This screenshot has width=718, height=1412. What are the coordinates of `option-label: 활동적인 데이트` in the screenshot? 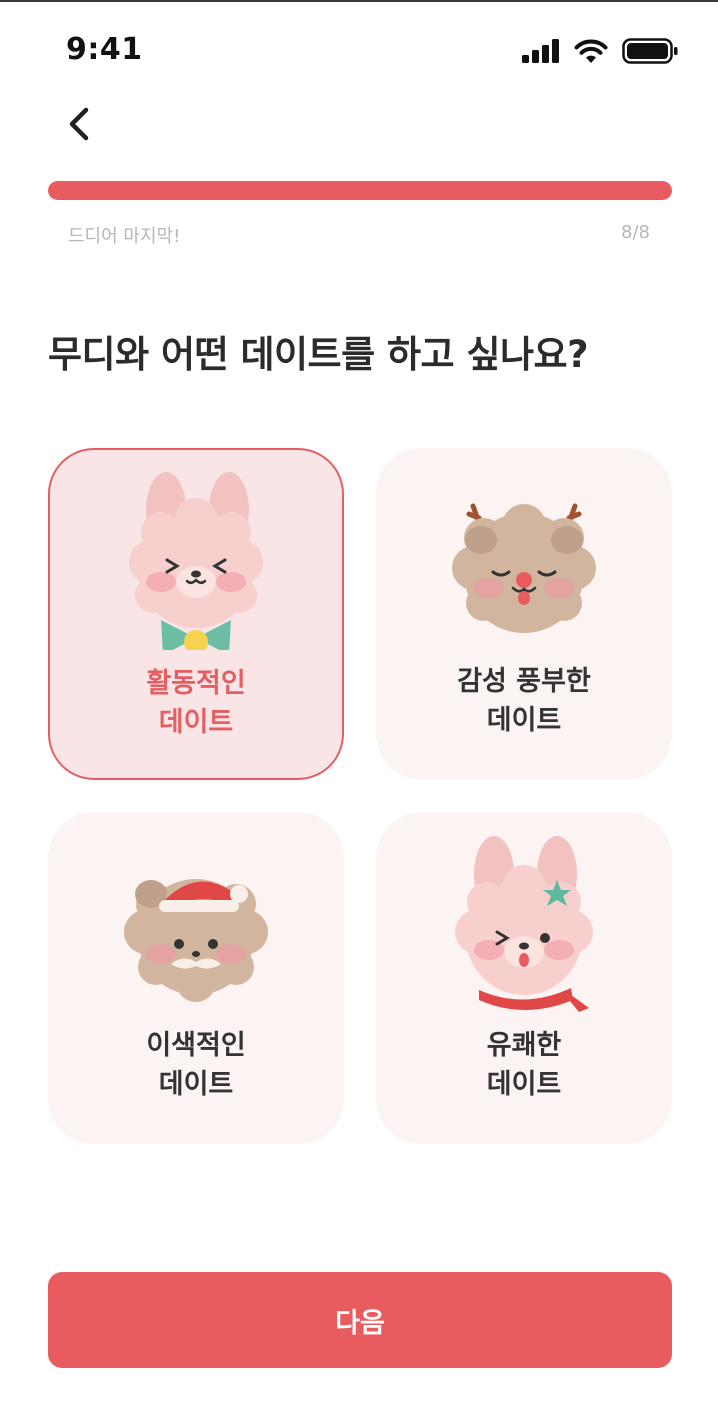 It's located at (196, 703).